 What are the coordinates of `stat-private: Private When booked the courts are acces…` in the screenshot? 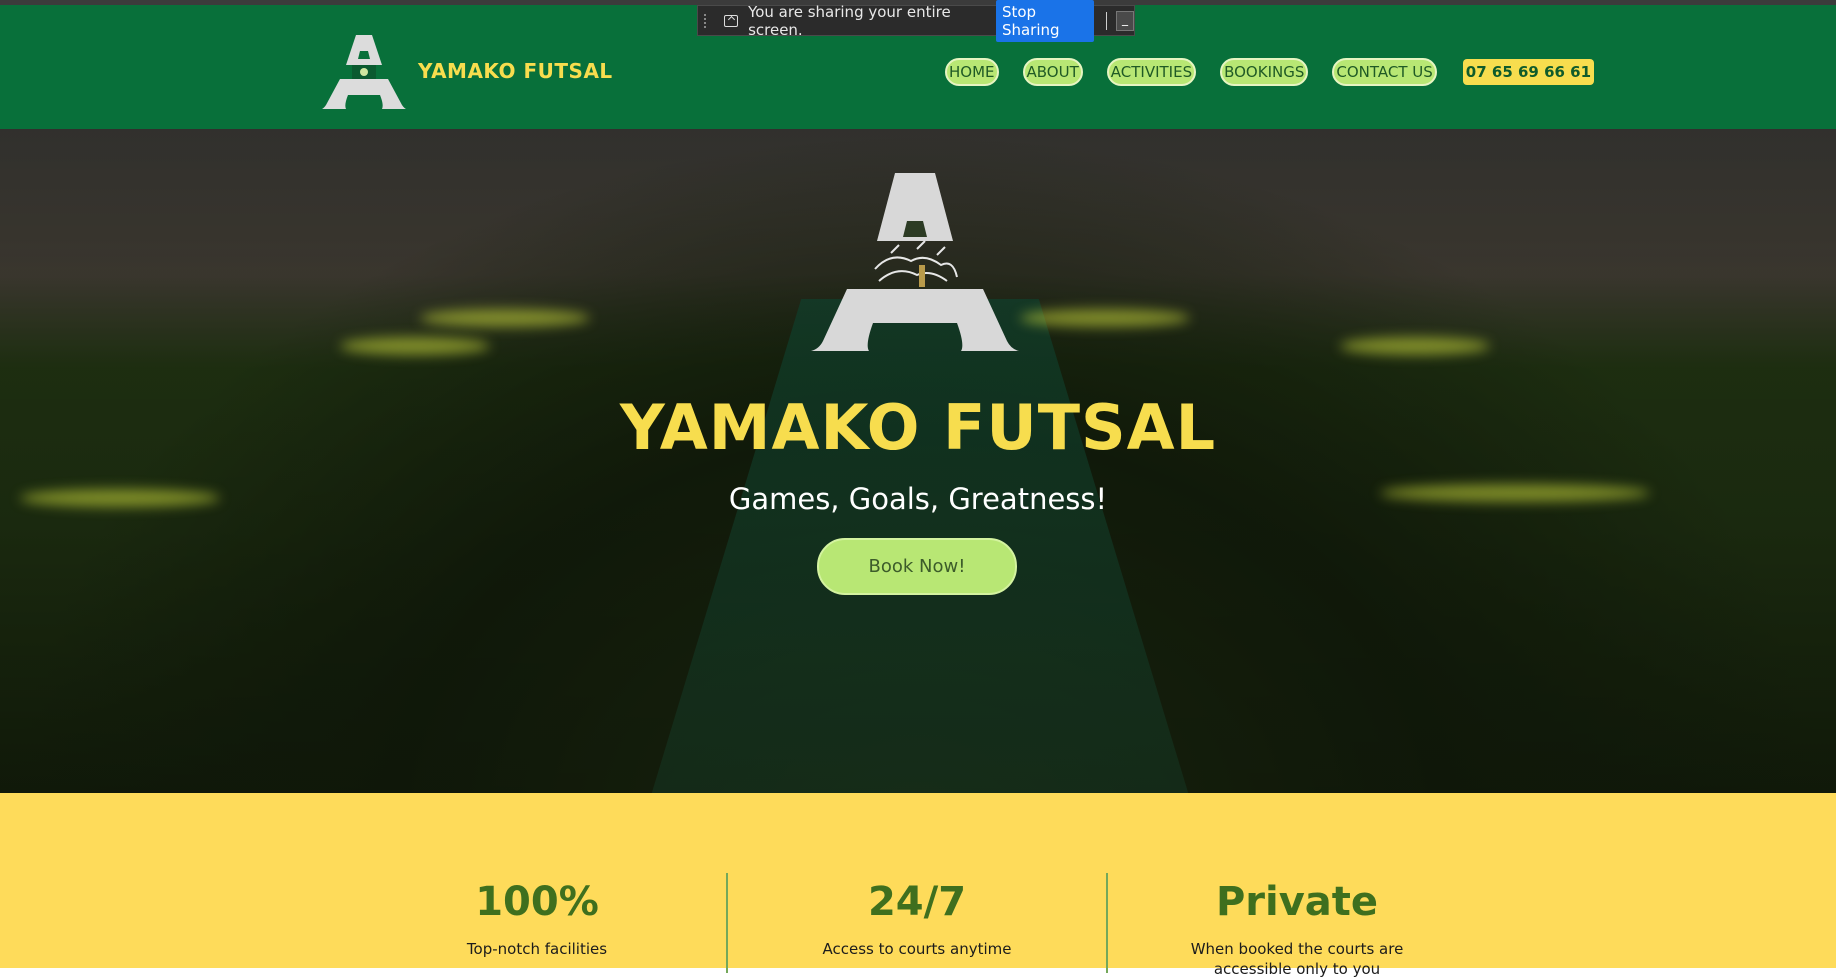 It's located at (1297, 929).